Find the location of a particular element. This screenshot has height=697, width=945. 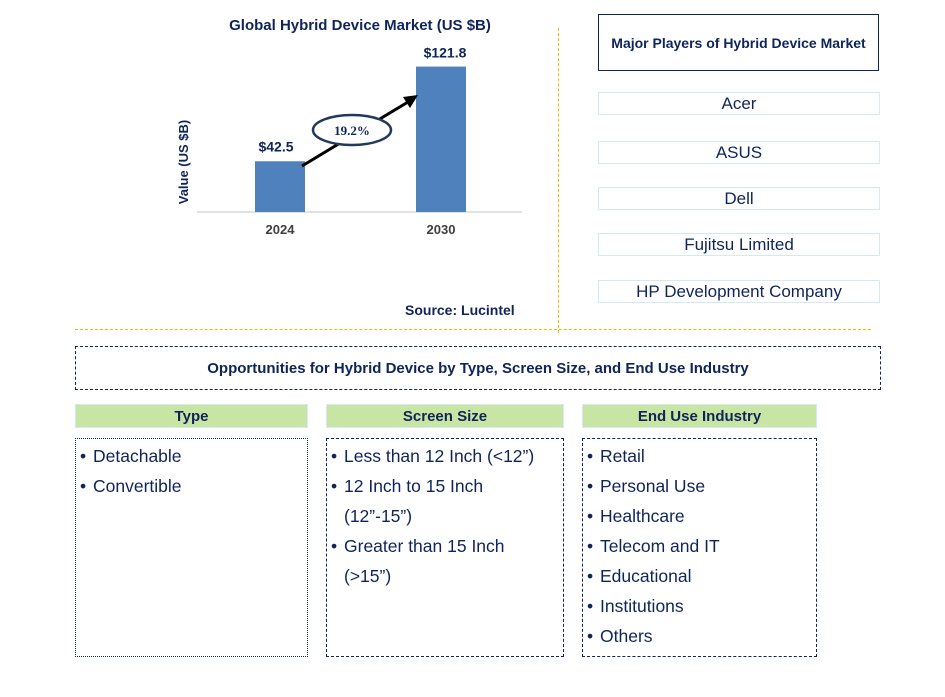

category-item: • Greater than 15 Inch is located at coordinates (447, 546).